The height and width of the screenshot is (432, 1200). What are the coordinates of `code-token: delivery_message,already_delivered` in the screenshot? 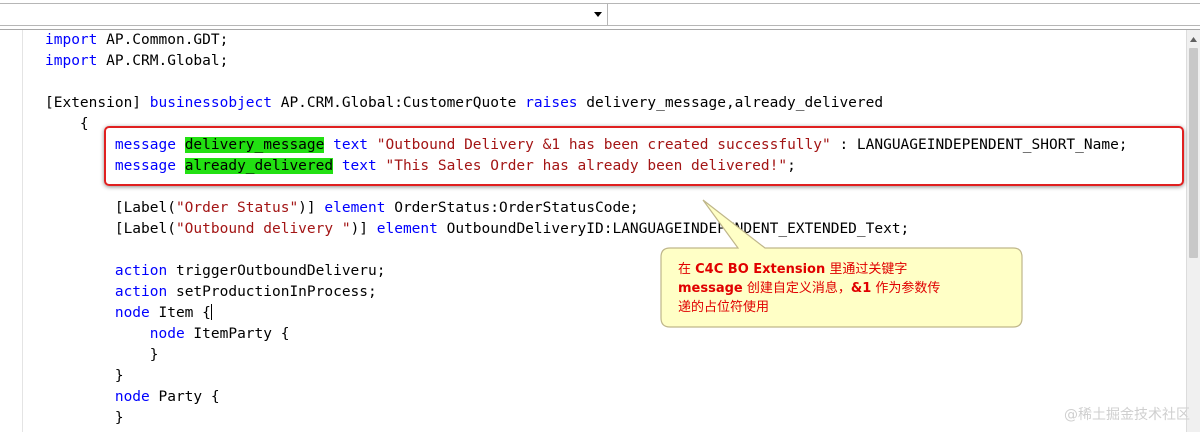 It's located at (730, 103).